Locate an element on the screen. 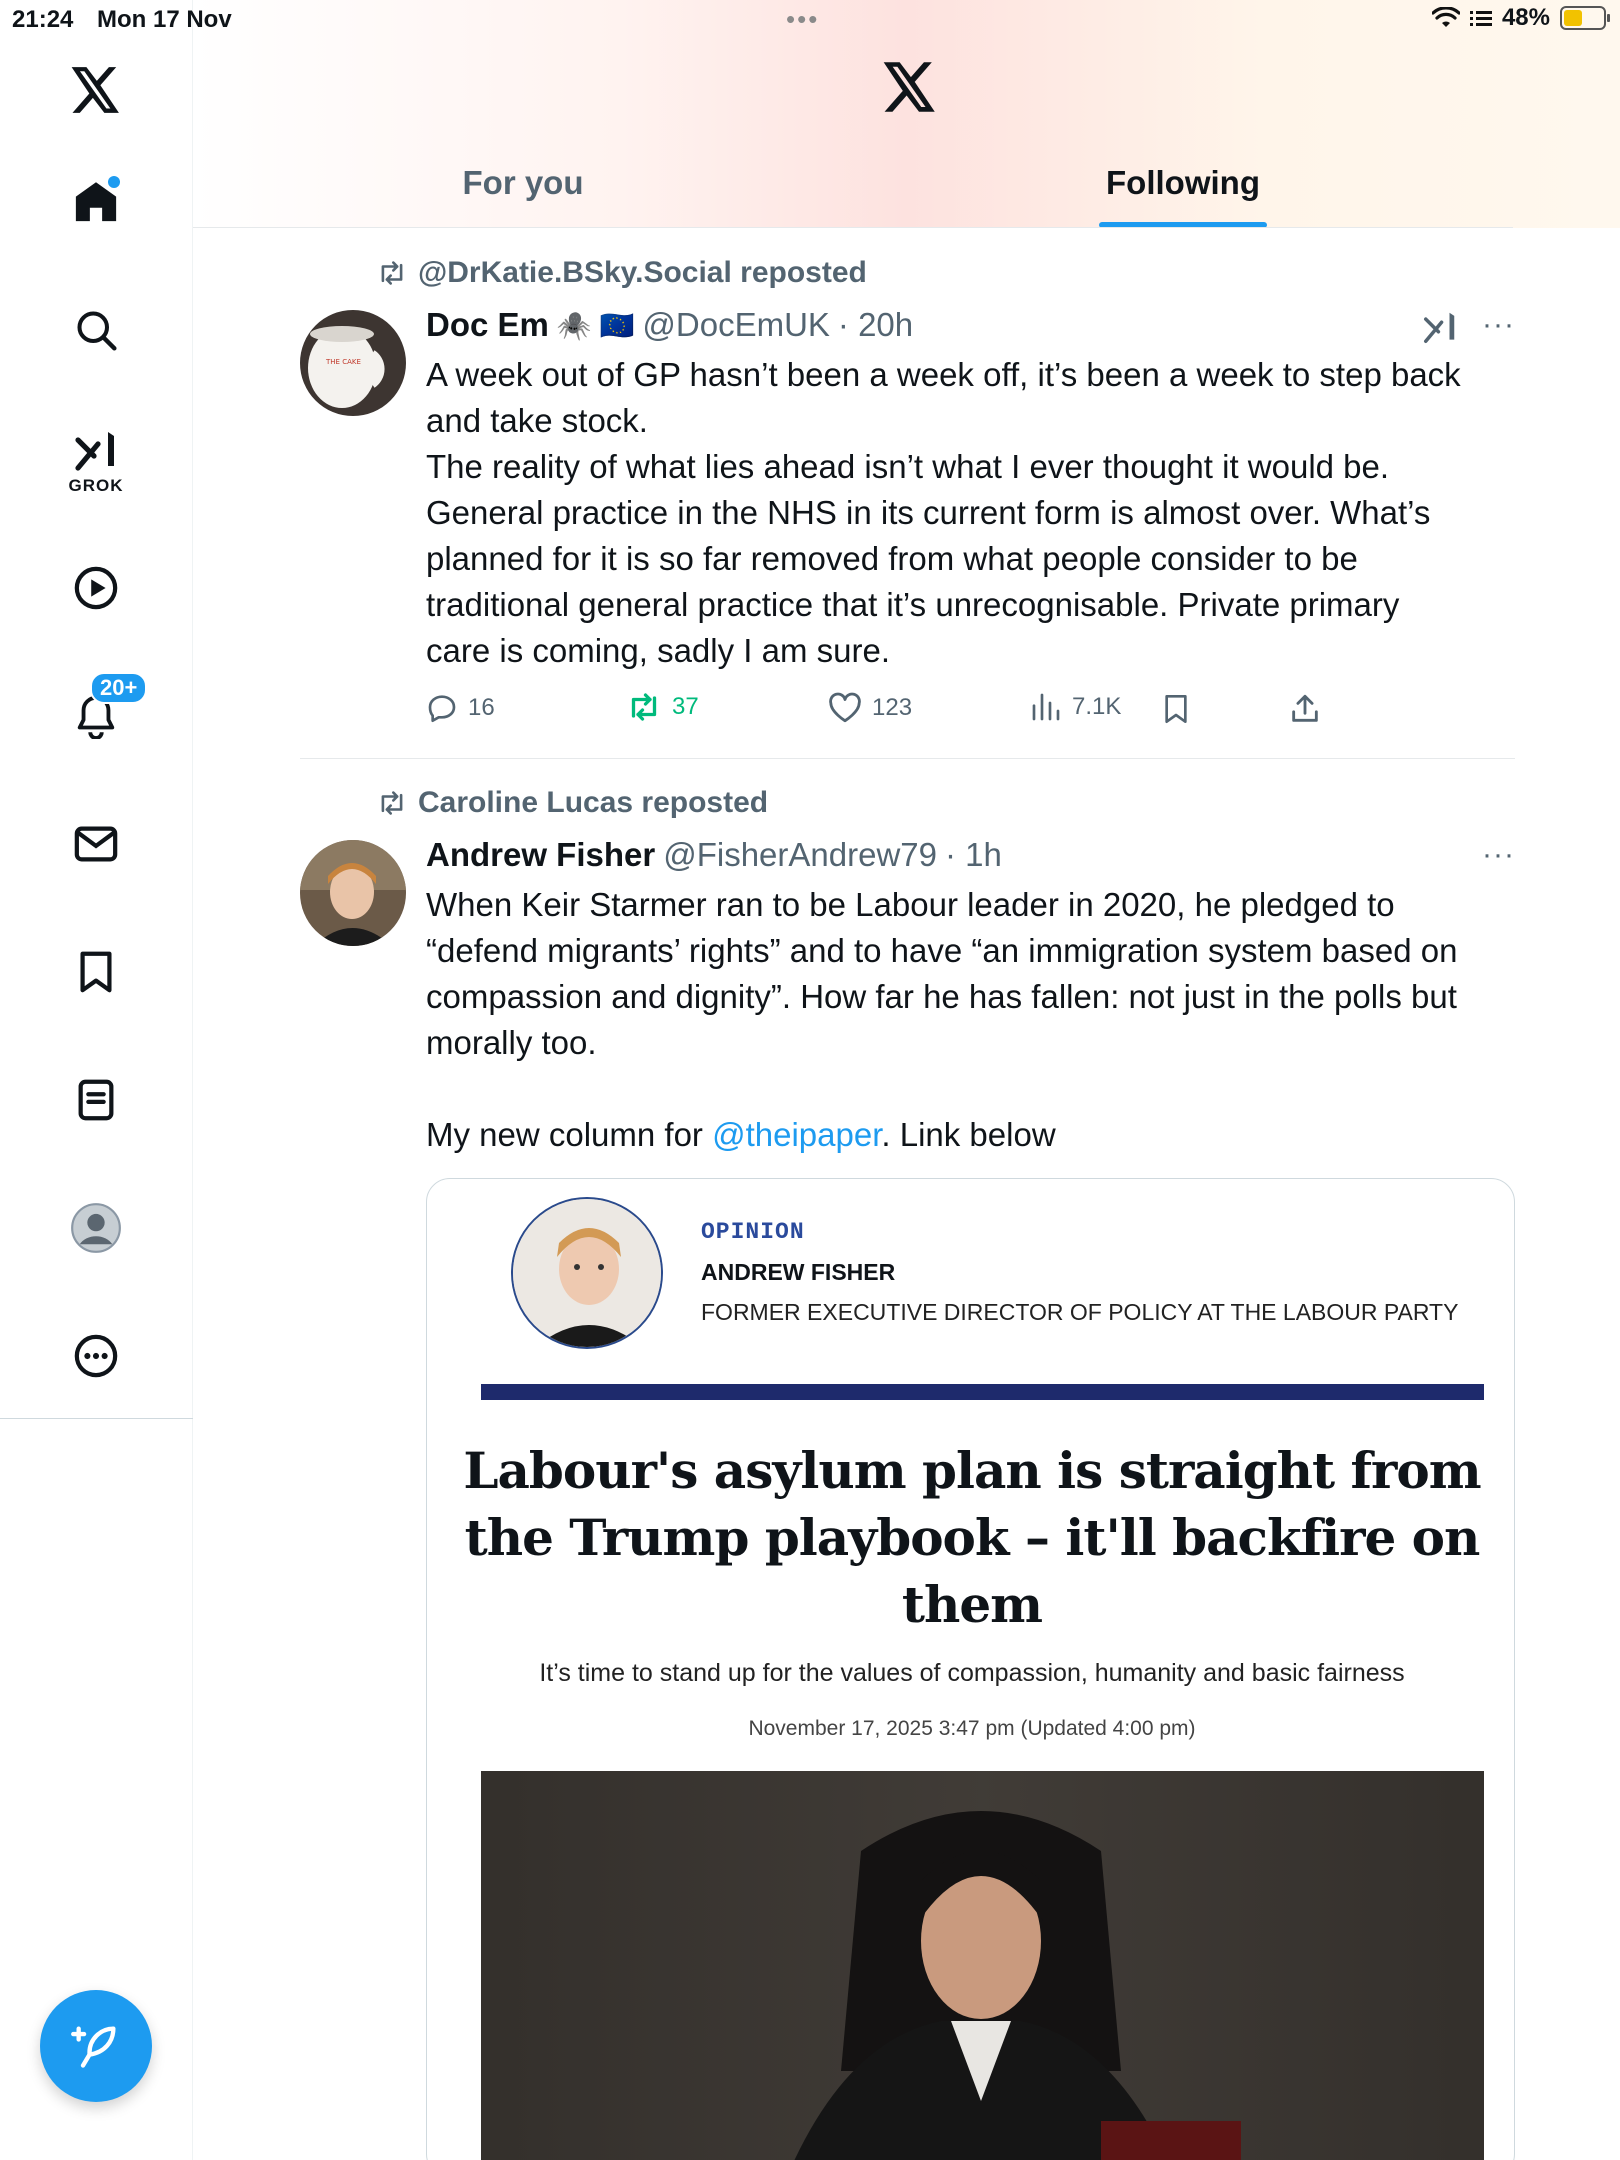 This screenshot has height=2160, width=1620. search-icon is located at coordinates (96, 330).